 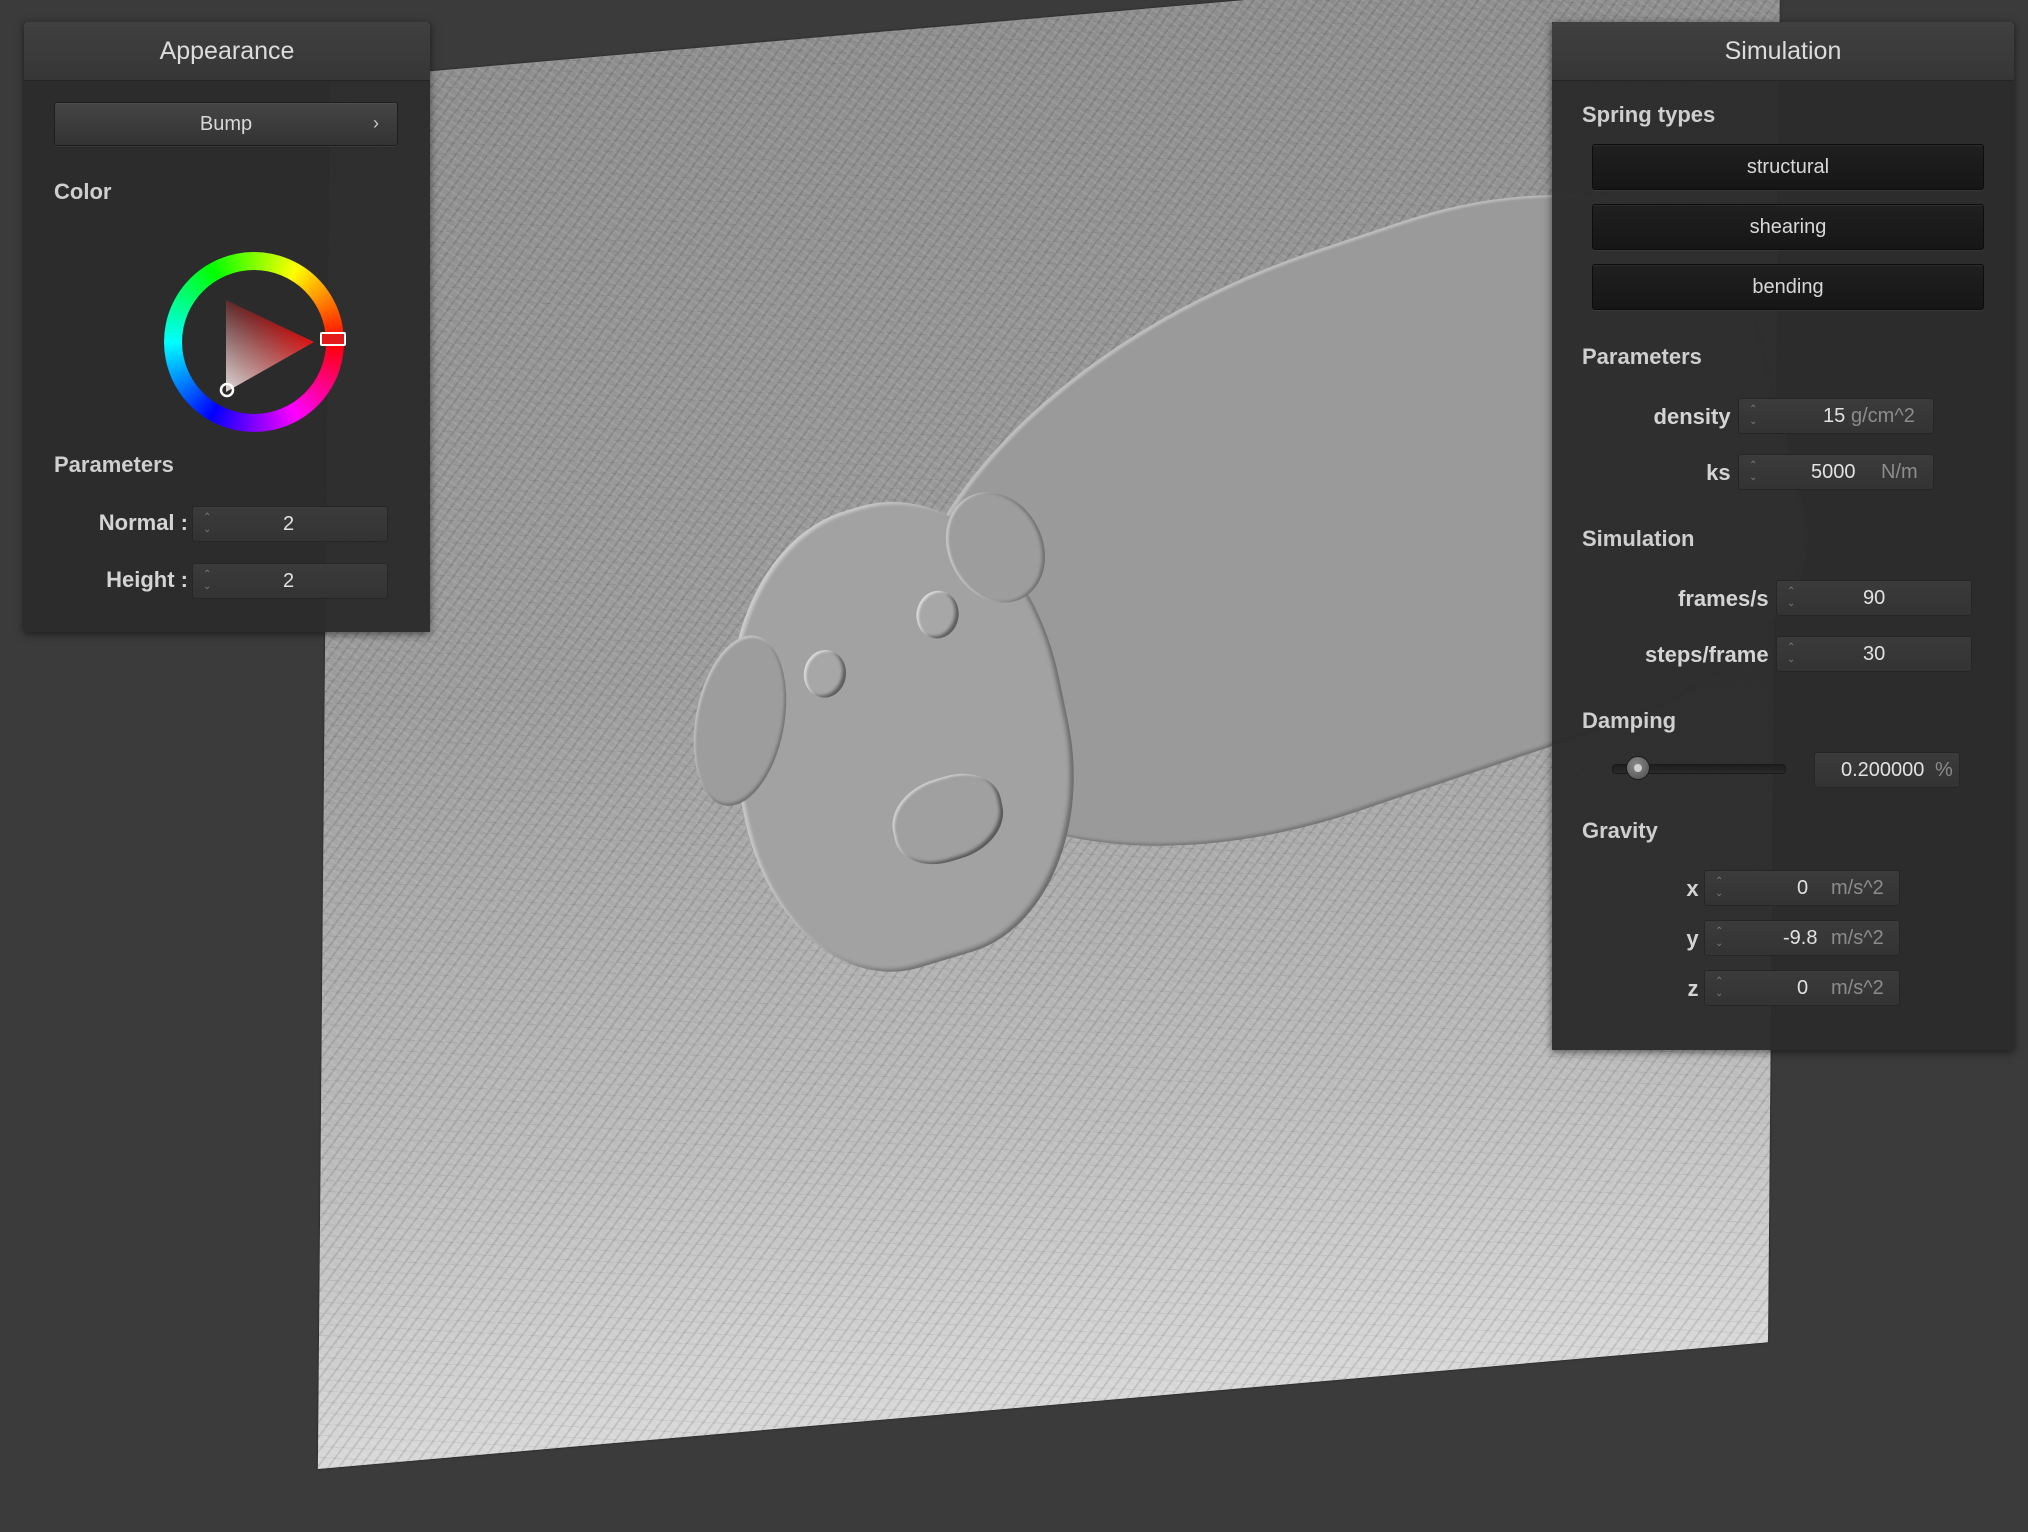 What do you see at coordinates (143, 522) in the screenshot?
I see `normal-label: Normal :` at bounding box center [143, 522].